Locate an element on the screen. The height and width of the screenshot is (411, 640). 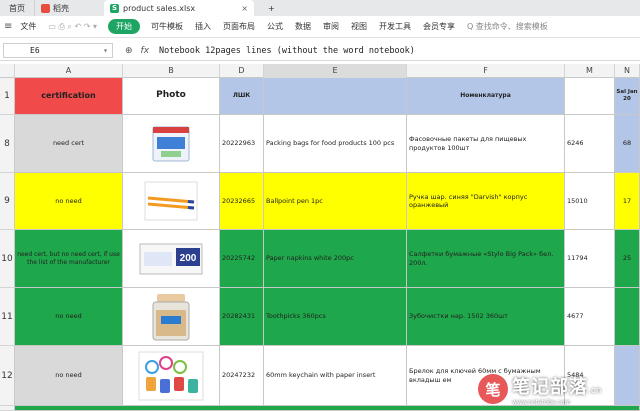
tab-docer: 稻壳 is located at coordinates (69, 8).